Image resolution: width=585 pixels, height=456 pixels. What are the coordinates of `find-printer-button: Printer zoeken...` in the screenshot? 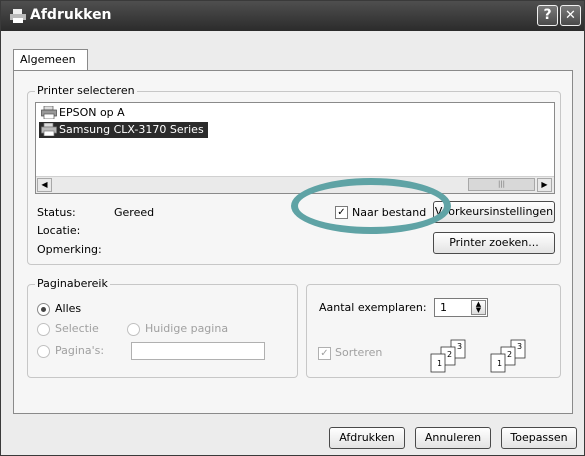 It's located at (494, 243).